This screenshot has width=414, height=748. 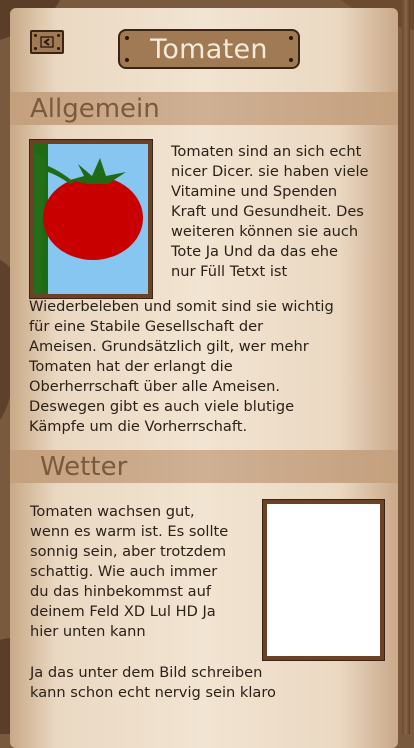 I want to click on text-line: Wiederbeleben und somit sind sie wichtig, so click(x=181, y=306).